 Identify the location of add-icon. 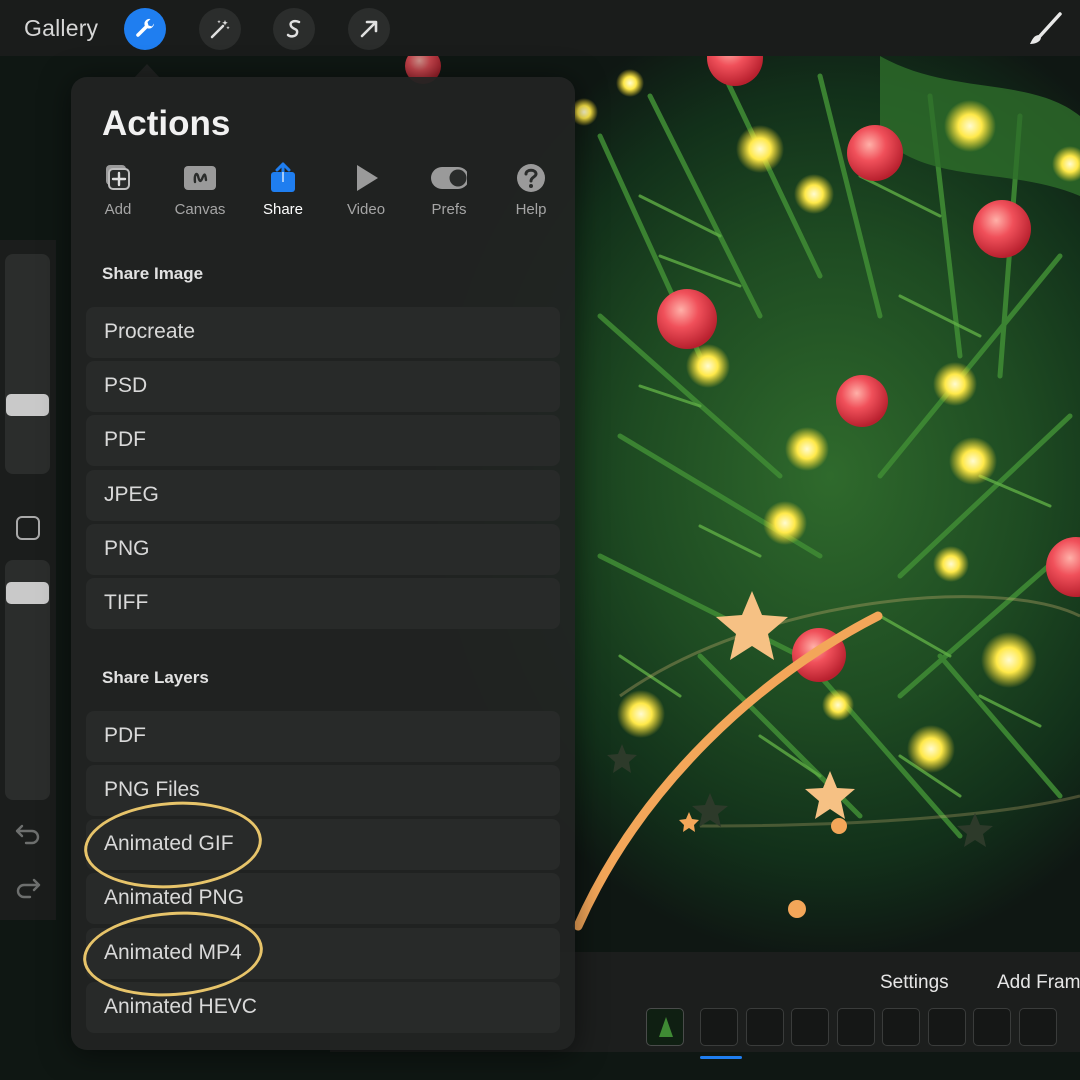
(118, 177).